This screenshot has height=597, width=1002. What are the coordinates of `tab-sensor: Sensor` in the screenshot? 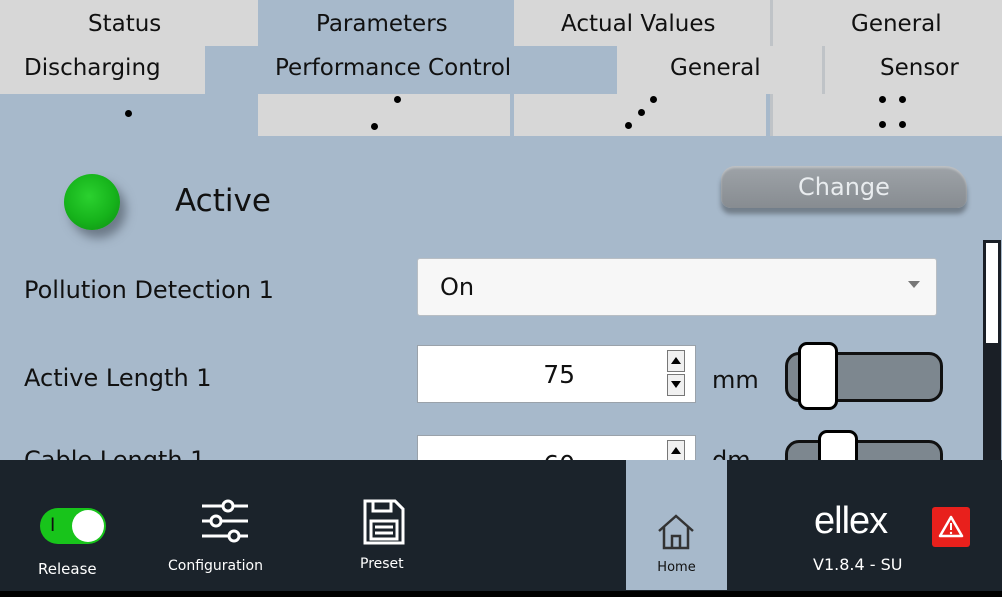 It's located at (912, 70).